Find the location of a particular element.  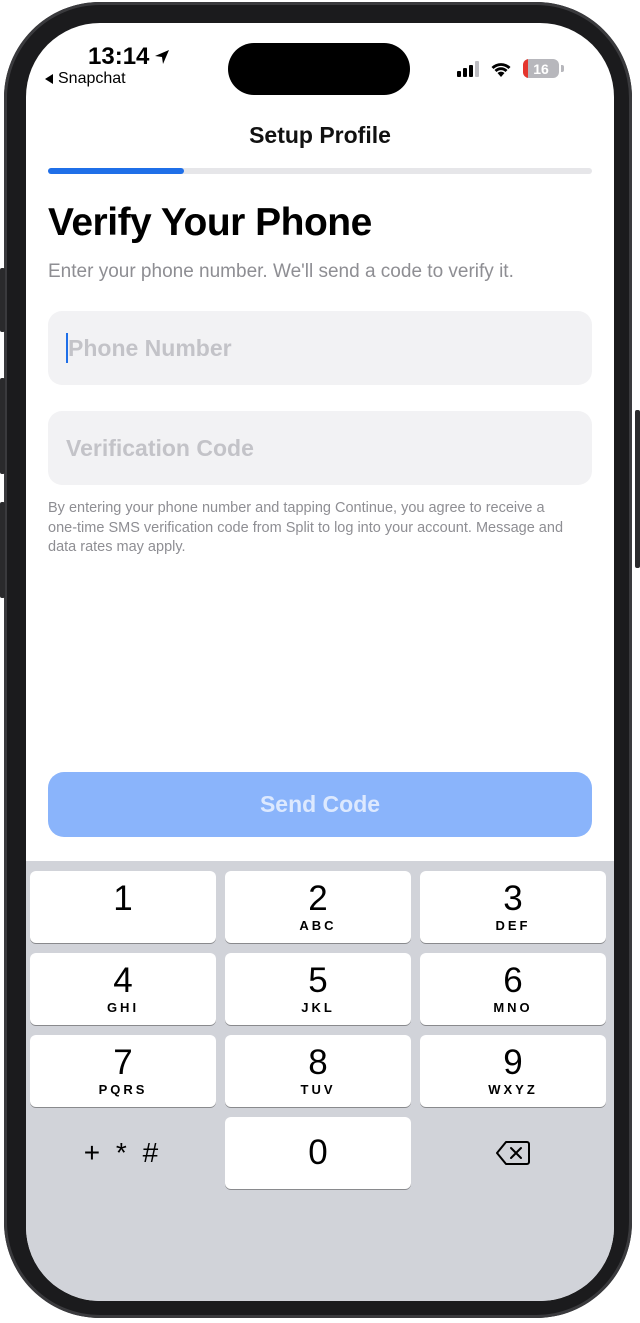

wifi-icon is located at coordinates (501, 69).